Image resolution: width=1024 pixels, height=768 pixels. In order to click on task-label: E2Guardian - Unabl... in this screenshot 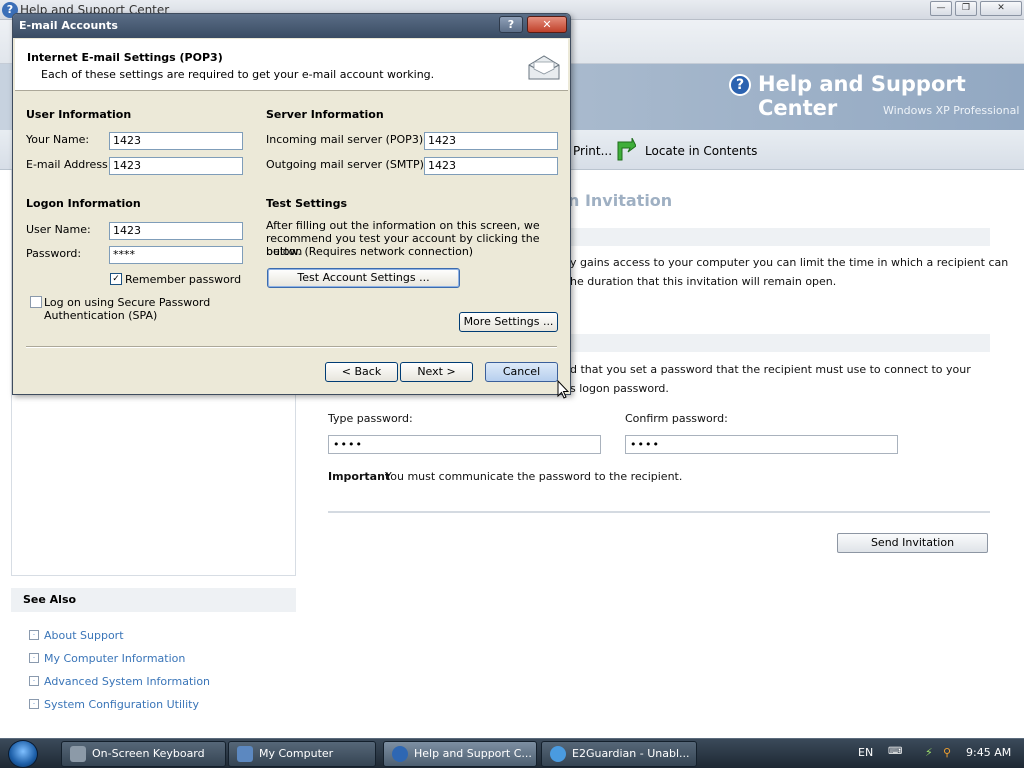, I will do `click(631, 753)`.